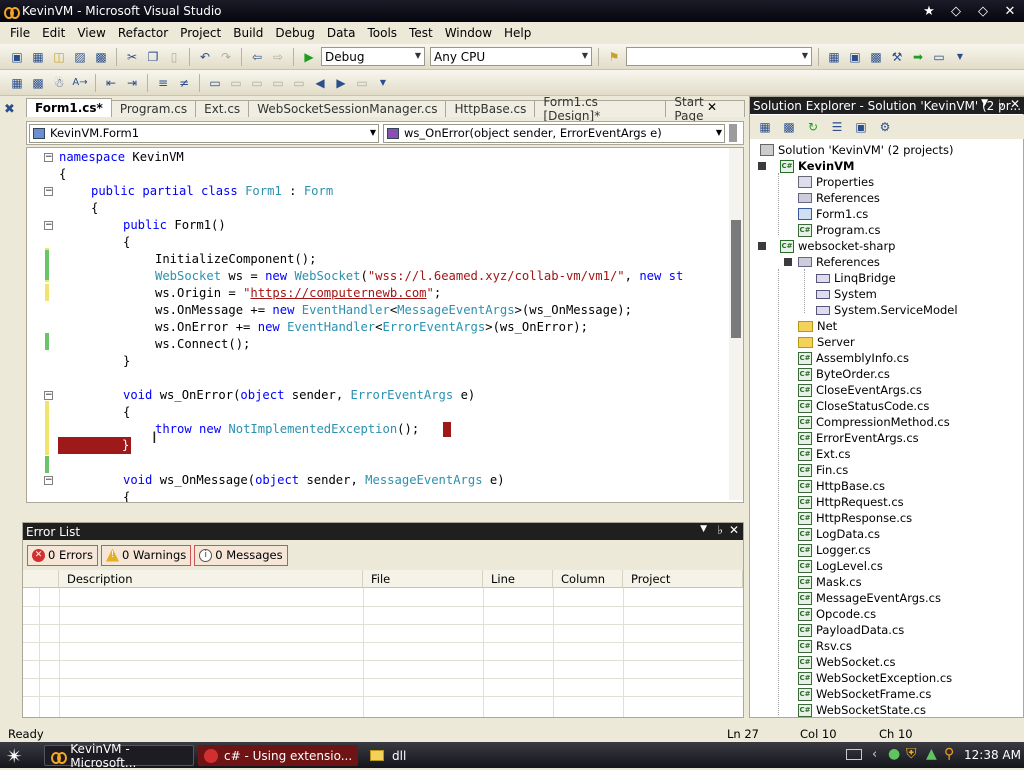 The image size is (1024, 770). I want to click on tree-item-references-ws: References, so click(839, 262).